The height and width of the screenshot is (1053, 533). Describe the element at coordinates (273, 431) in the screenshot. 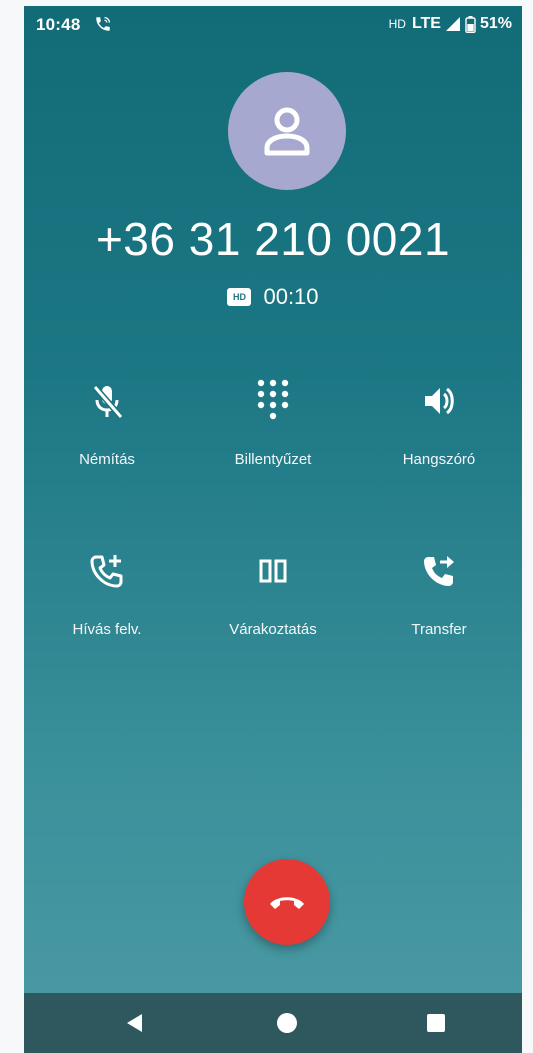

I see `keypad-button: Billentyűzet` at that location.